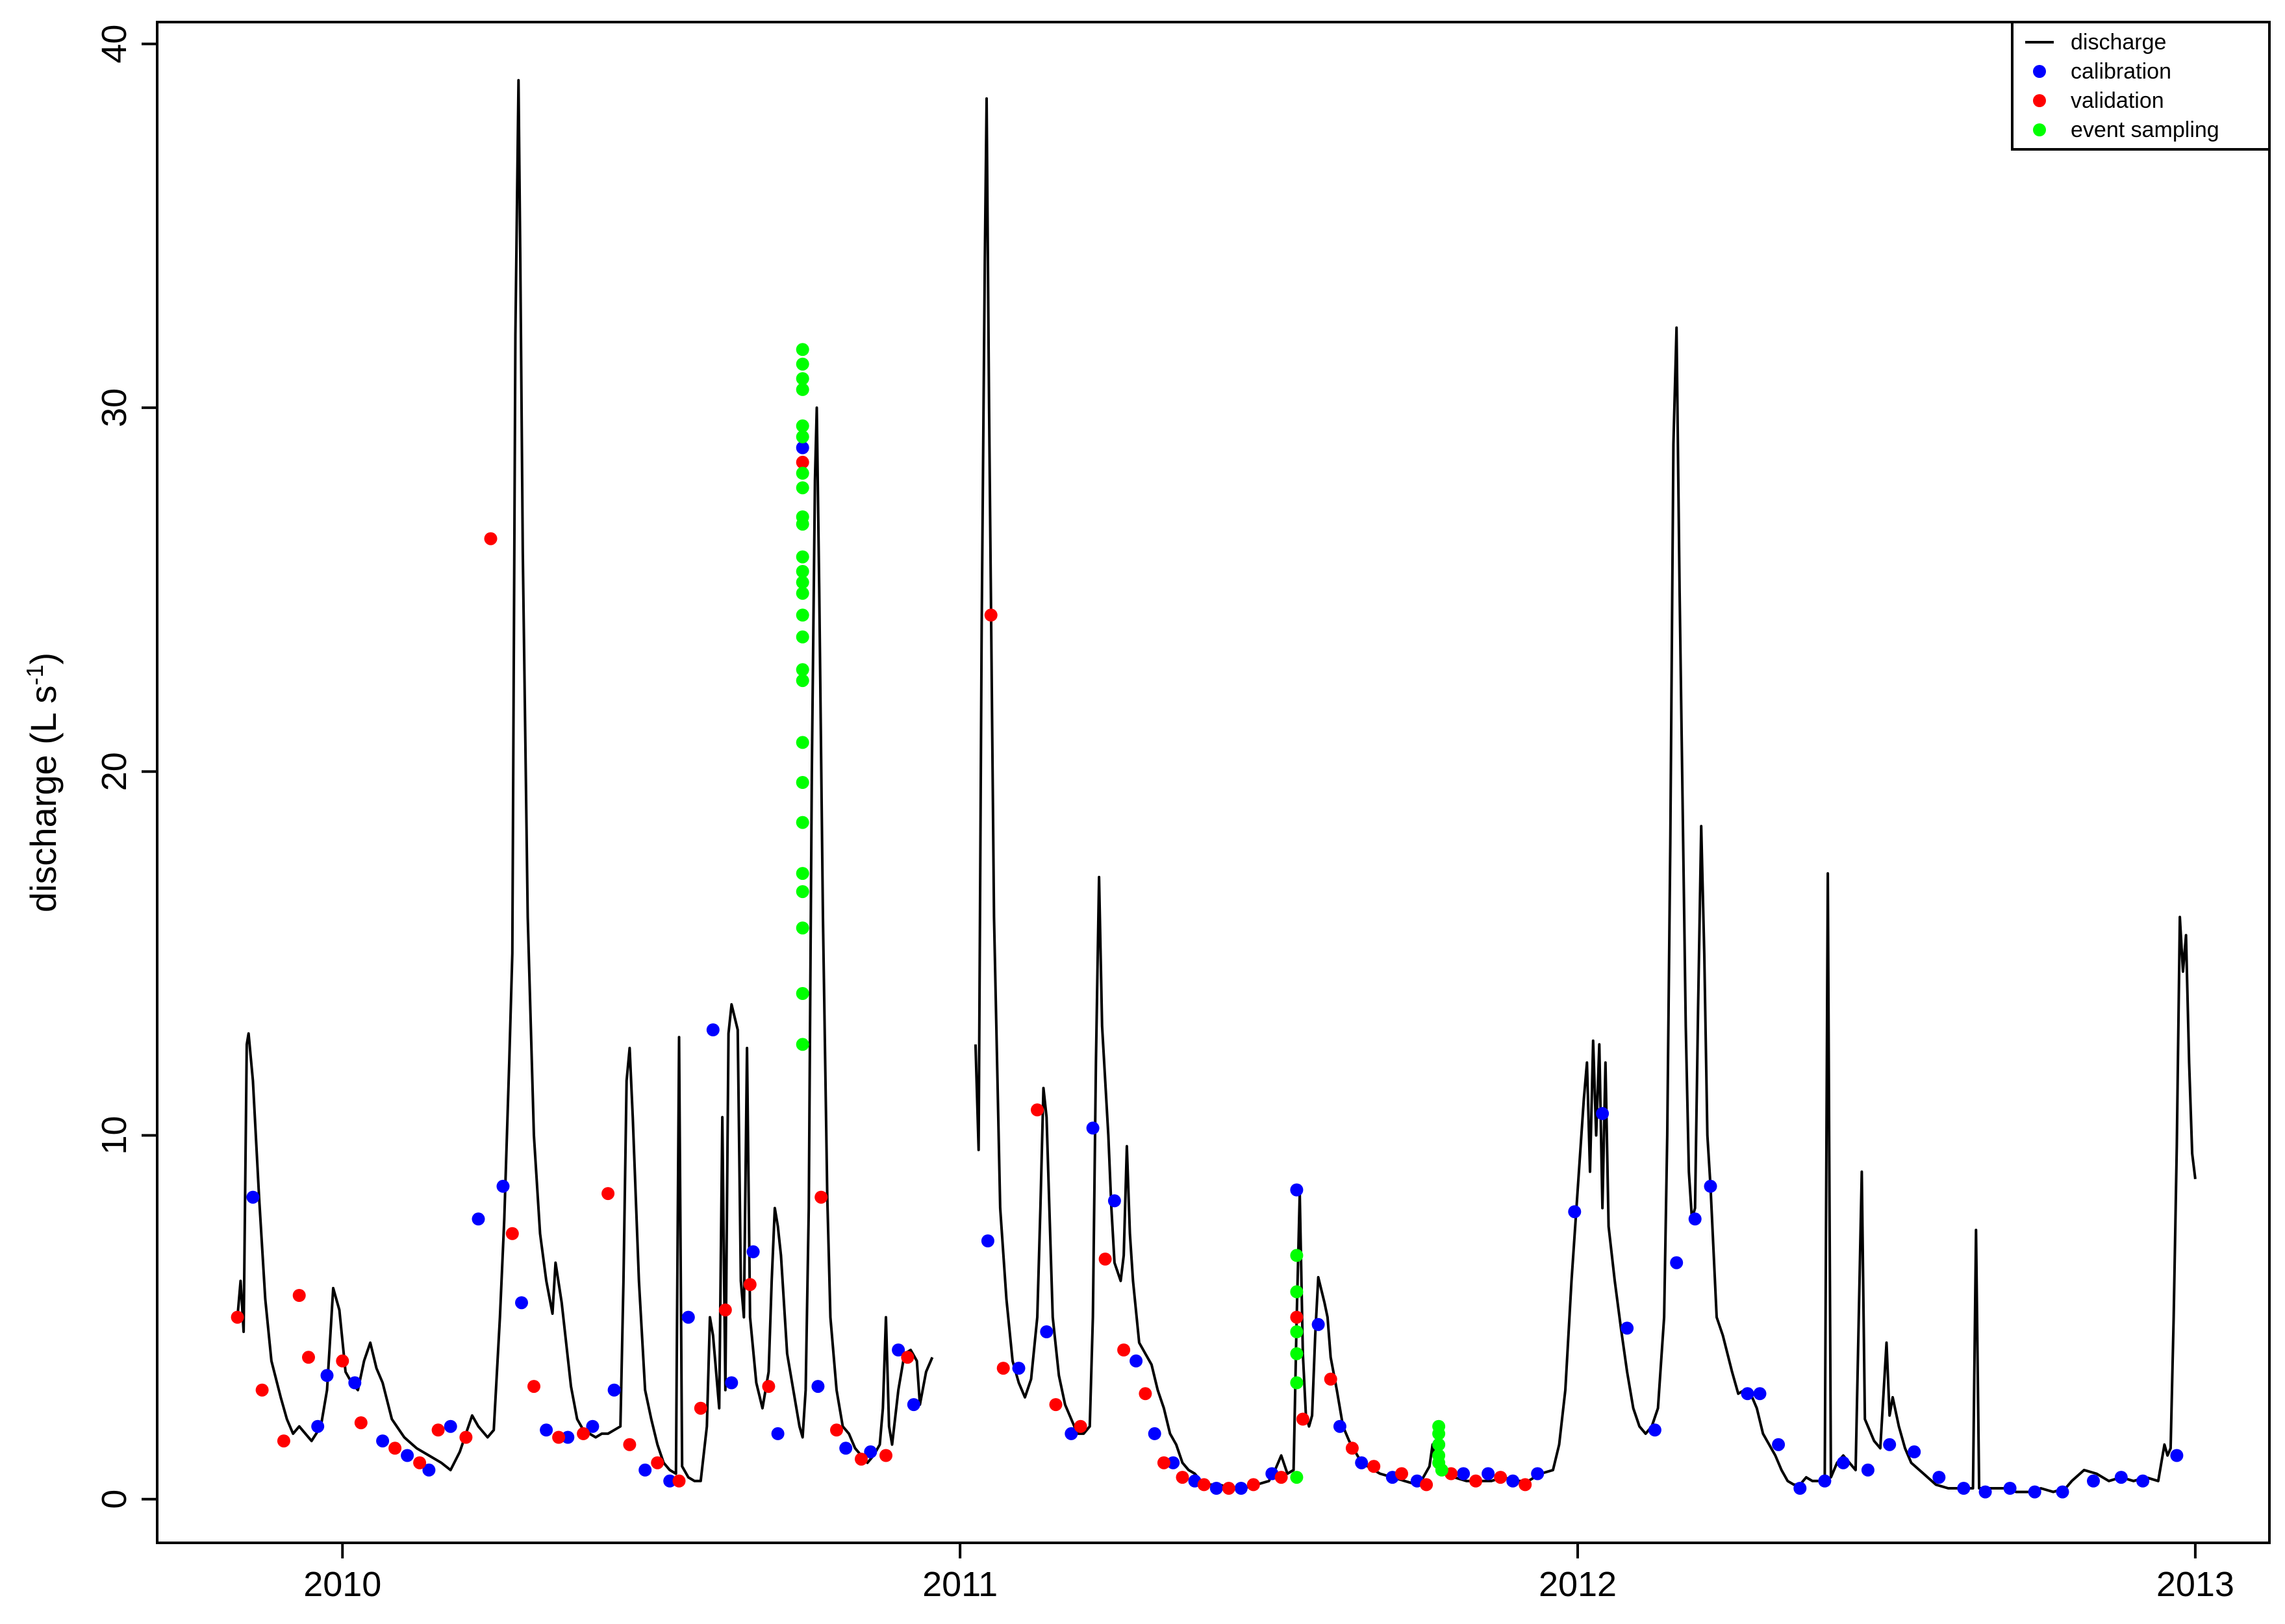 Image resolution: width=2285 pixels, height=1624 pixels. Describe the element at coordinates (1578, 1584) in the screenshot. I see `x-tick-label: 2012` at that location.